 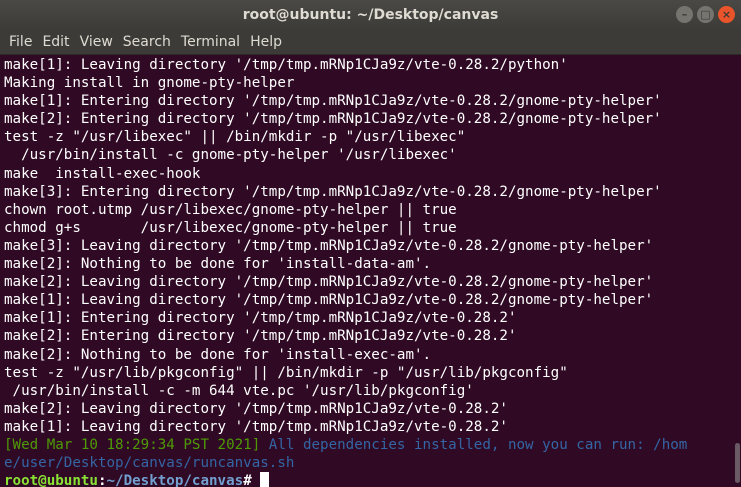 What do you see at coordinates (210, 42) in the screenshot?
I see `menu-terminal: Terminal` at bounding box center [210, 42].